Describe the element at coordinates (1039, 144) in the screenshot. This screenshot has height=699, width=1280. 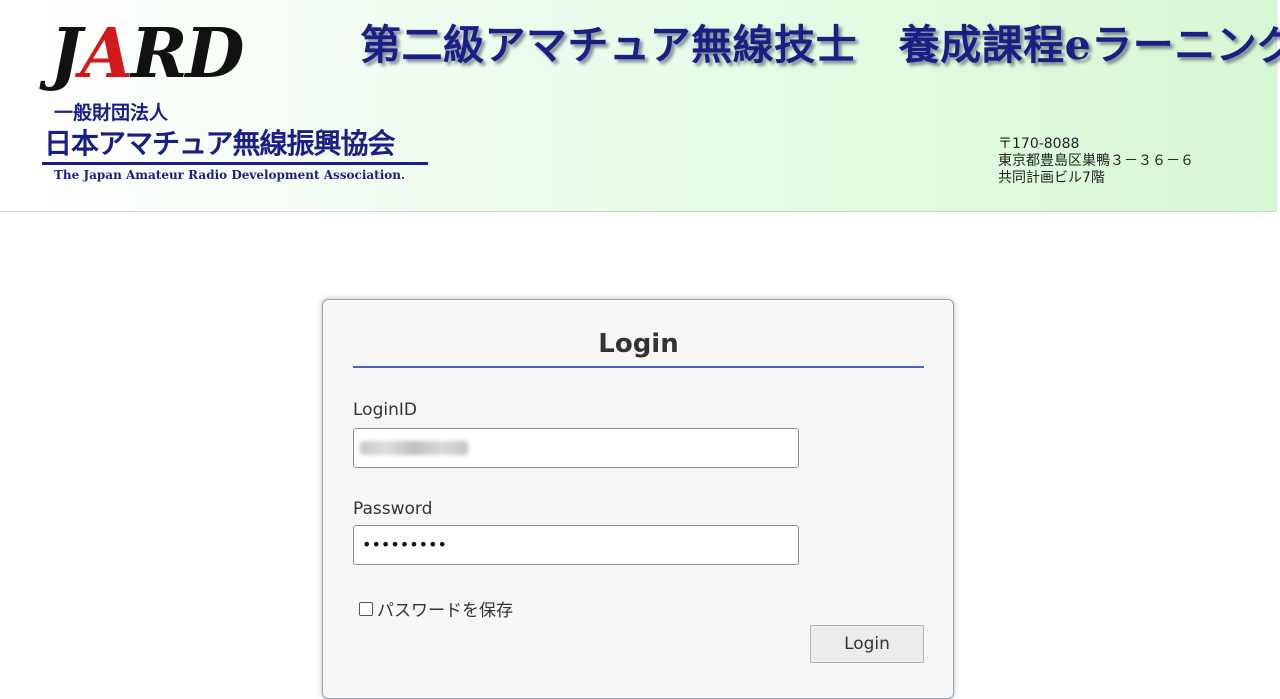
I see `address-postal: 〒170-8088` at that location.